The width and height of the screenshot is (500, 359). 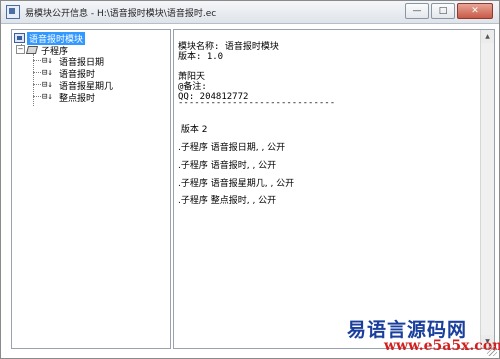 What do you see at coordinates (227, 201) in the screenshot?
I see `subroutine-line: .子程序 整点报时, , 公开` at bounding box center [227, 201].